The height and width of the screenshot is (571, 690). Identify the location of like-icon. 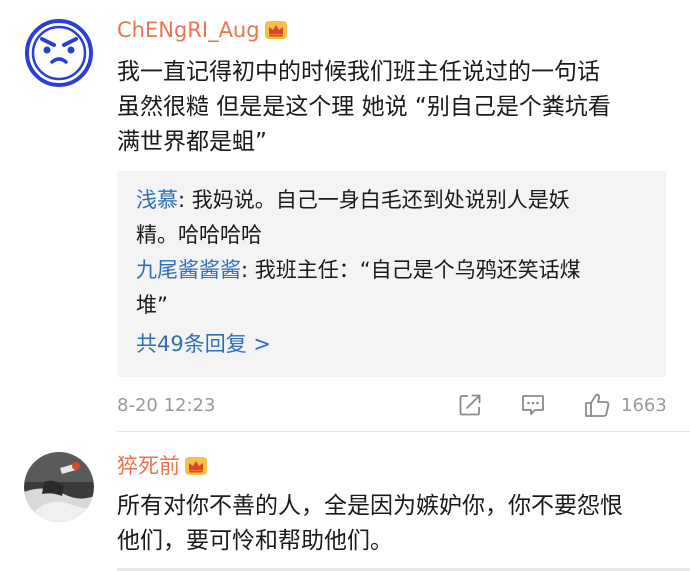
(597, 407).